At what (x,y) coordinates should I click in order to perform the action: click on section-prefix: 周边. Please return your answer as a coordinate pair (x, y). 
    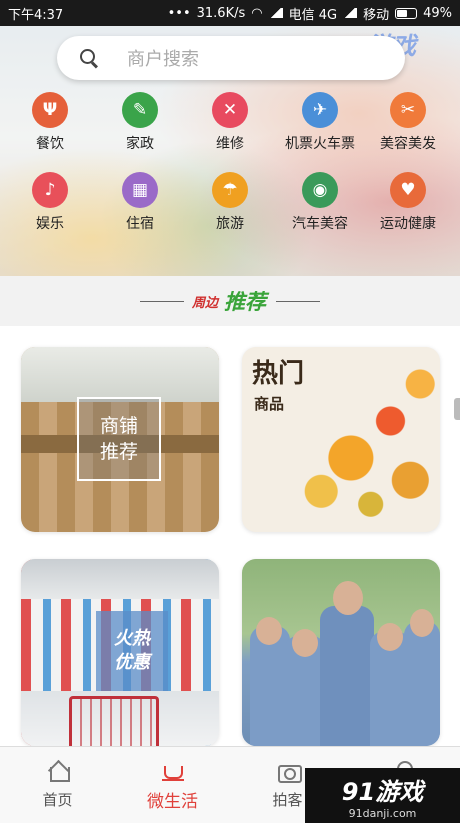
    Looking at the image, I should click on (204, 303).